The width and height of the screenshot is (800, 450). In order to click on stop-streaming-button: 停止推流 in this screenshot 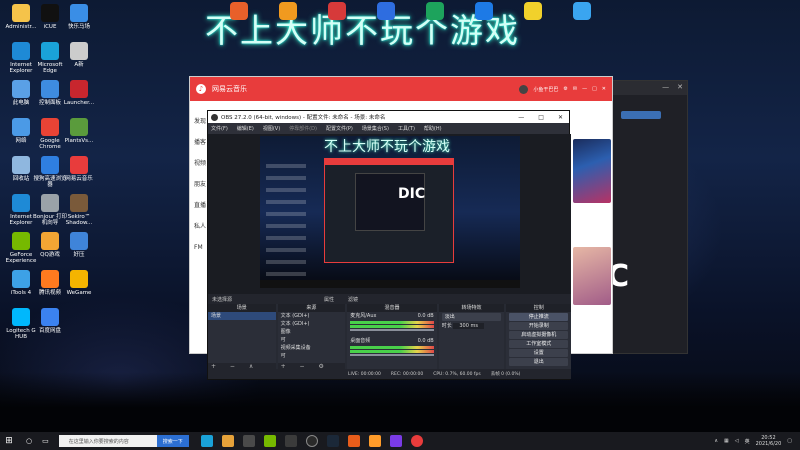, I will do `click(539, 317)`.